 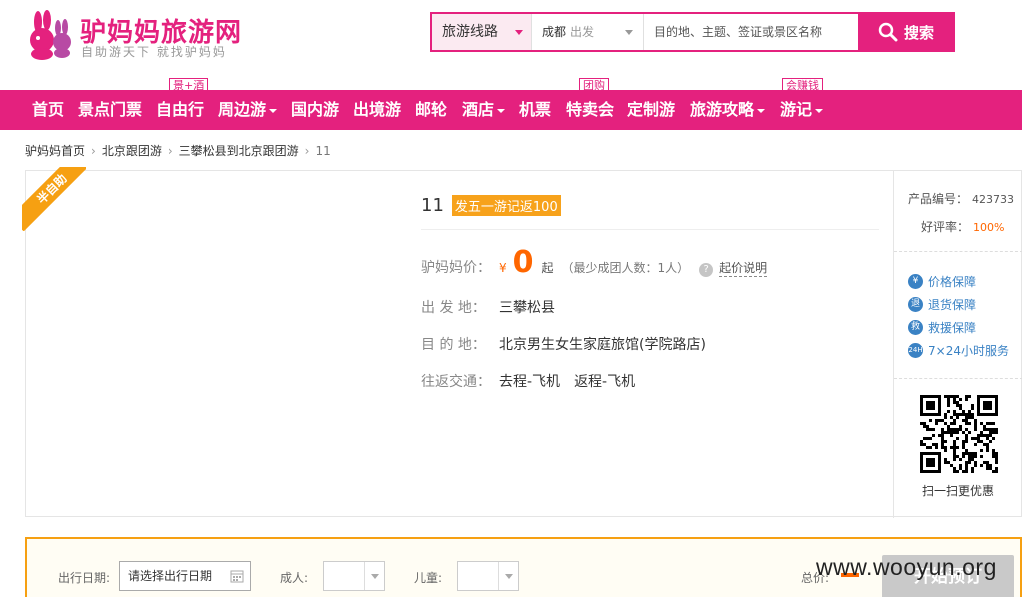 I want to click on guarantee-label: 退货保障, so click(x=952, y=305).